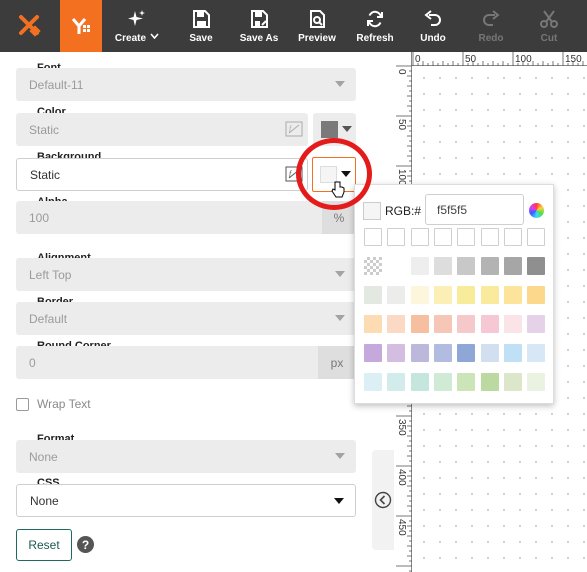 The height and width of the screenshot is (572, 587). Describe the element at coordinates (45, 174) in the screenshot. I see `background-mode-value: Static` at that location.